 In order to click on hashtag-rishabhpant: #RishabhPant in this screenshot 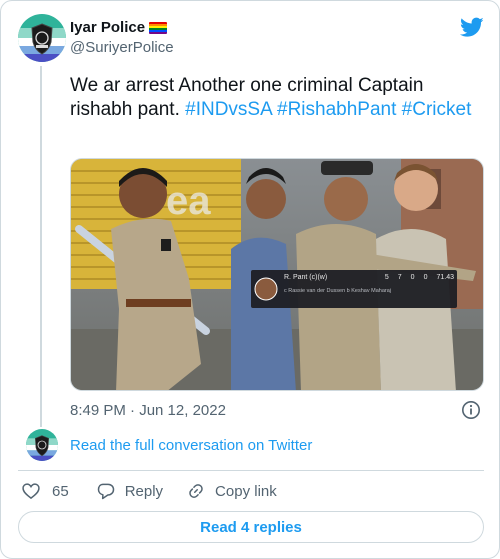, I will do `click(336, 109)`.